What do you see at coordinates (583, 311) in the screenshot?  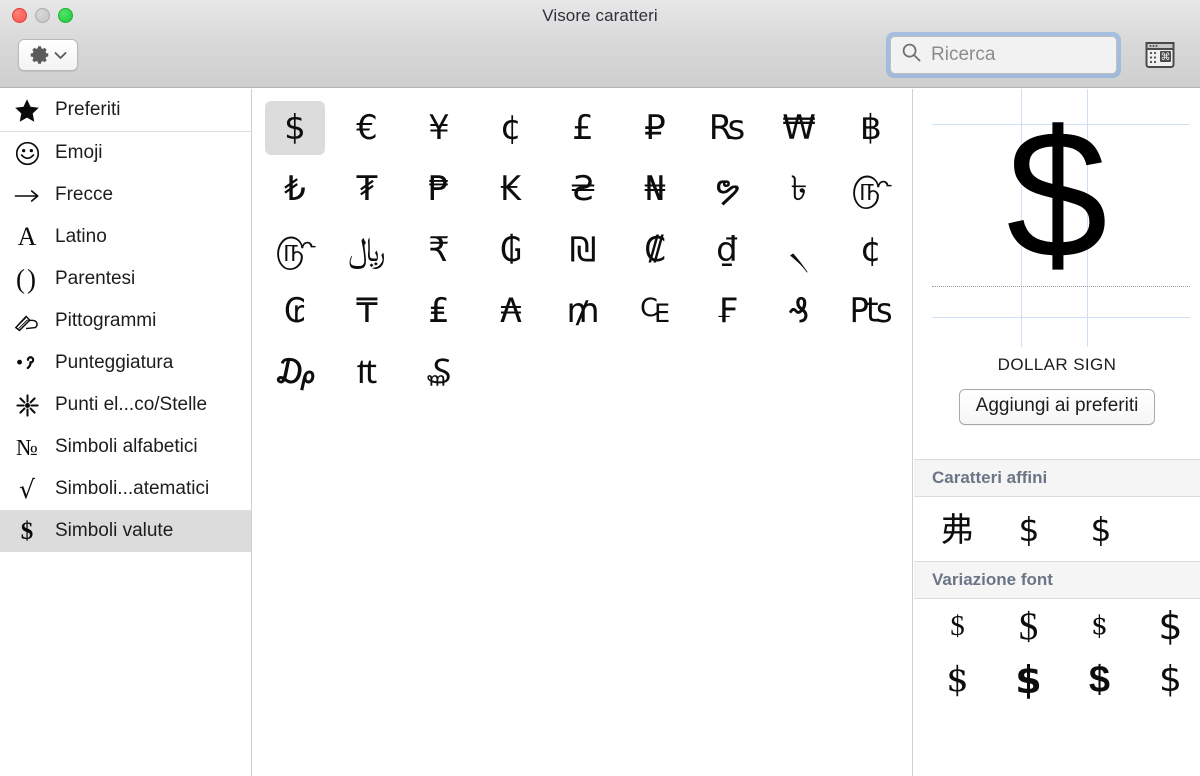 I see `character-cell: ₥` at bounding box center [583, 311].